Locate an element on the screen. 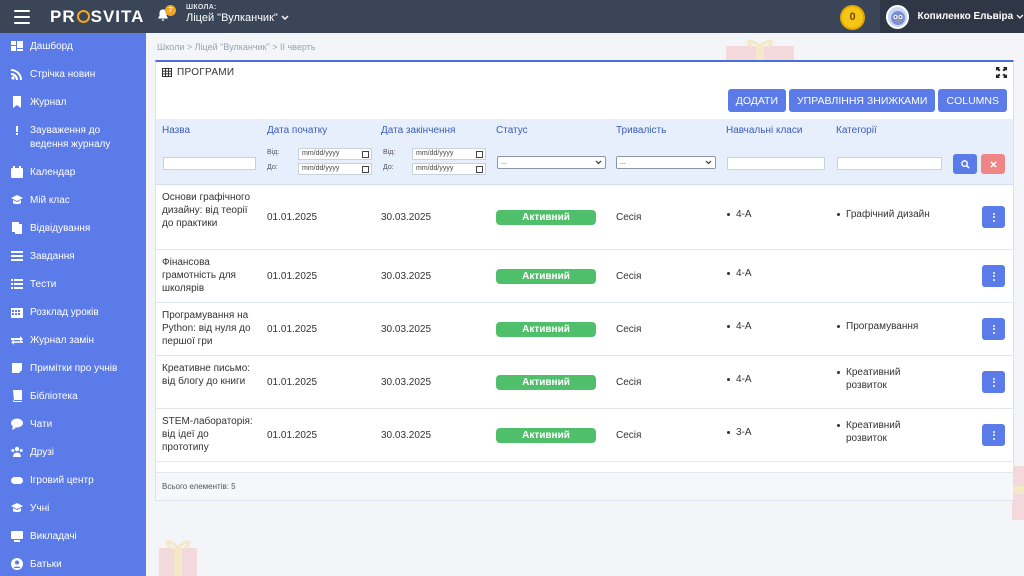  sidebar-item-calendar: Календар is located at coordinates (73, 173).